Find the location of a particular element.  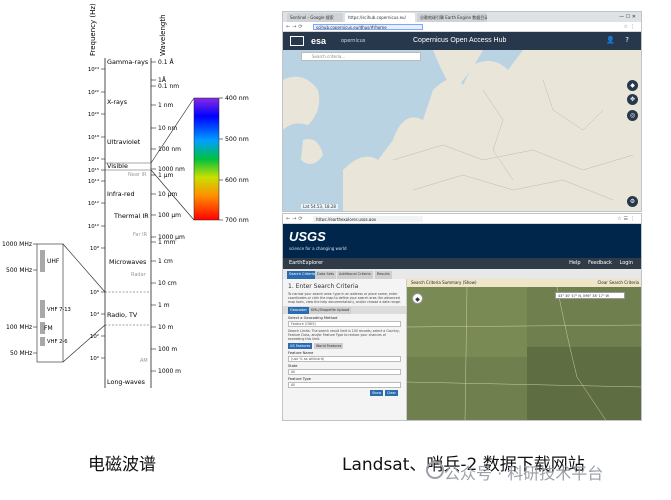

usgs-url-field: https://earthexplorer.usgs.gov is located at coordinates (368, 219).